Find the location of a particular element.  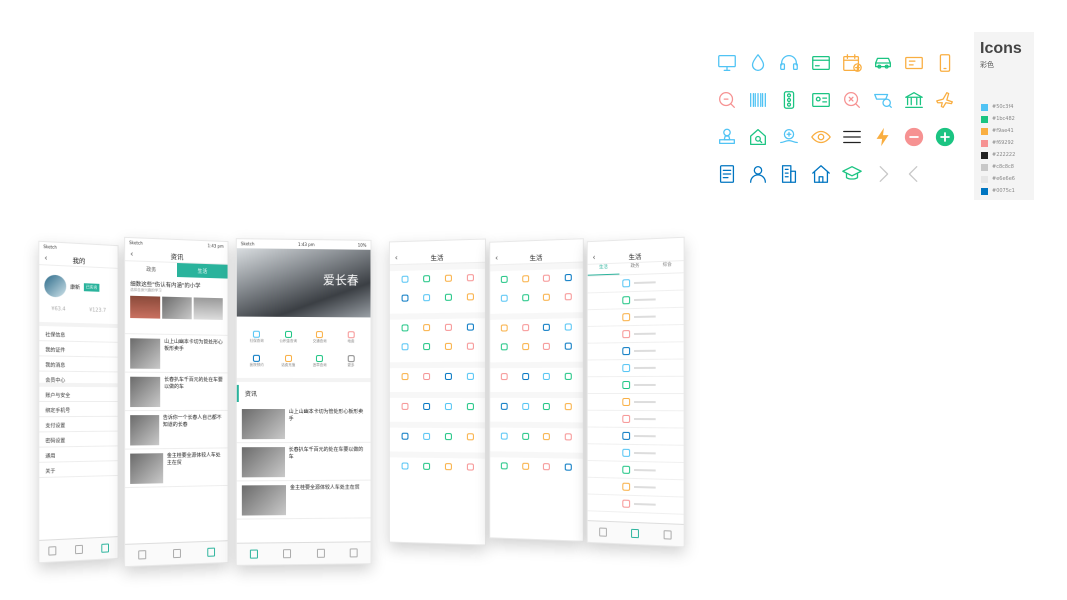

menu-item: 我的消息 is located at coordinates (78, 364).